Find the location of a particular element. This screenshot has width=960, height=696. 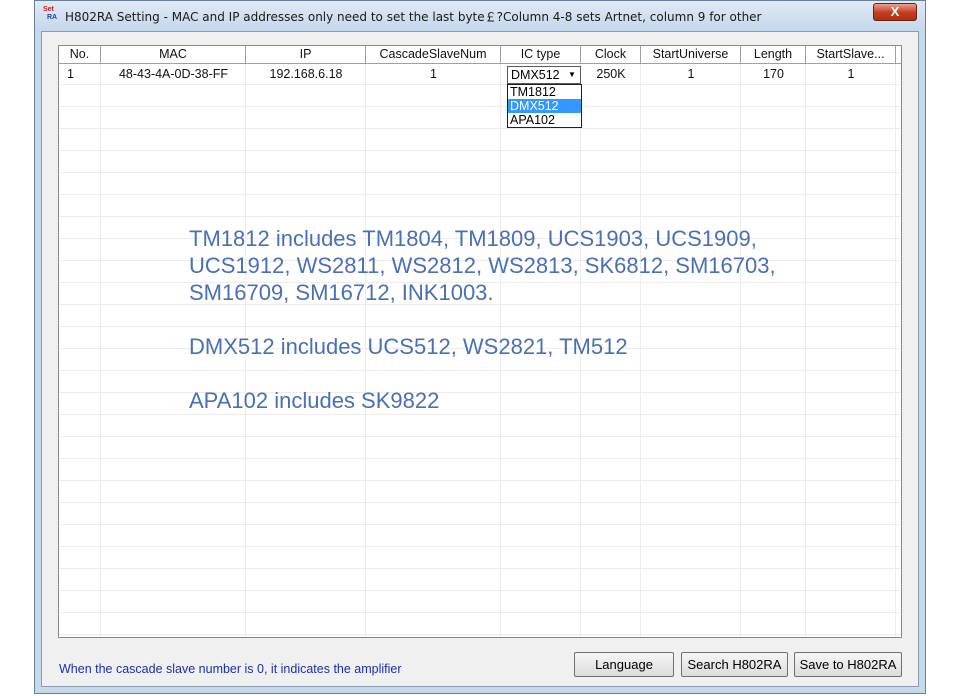

tm1812-note-line-3: SM16709, SM16712, INK1003. is located at coordinates (341, 292).